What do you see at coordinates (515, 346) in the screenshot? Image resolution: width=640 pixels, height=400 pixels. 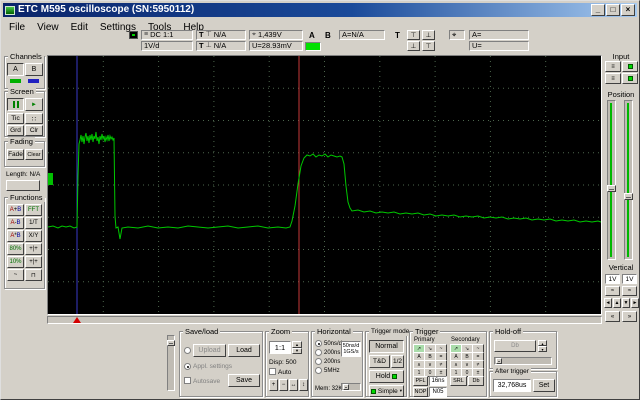 I see `holdoff-mode-button: Db` at bounding box center [515, 346].